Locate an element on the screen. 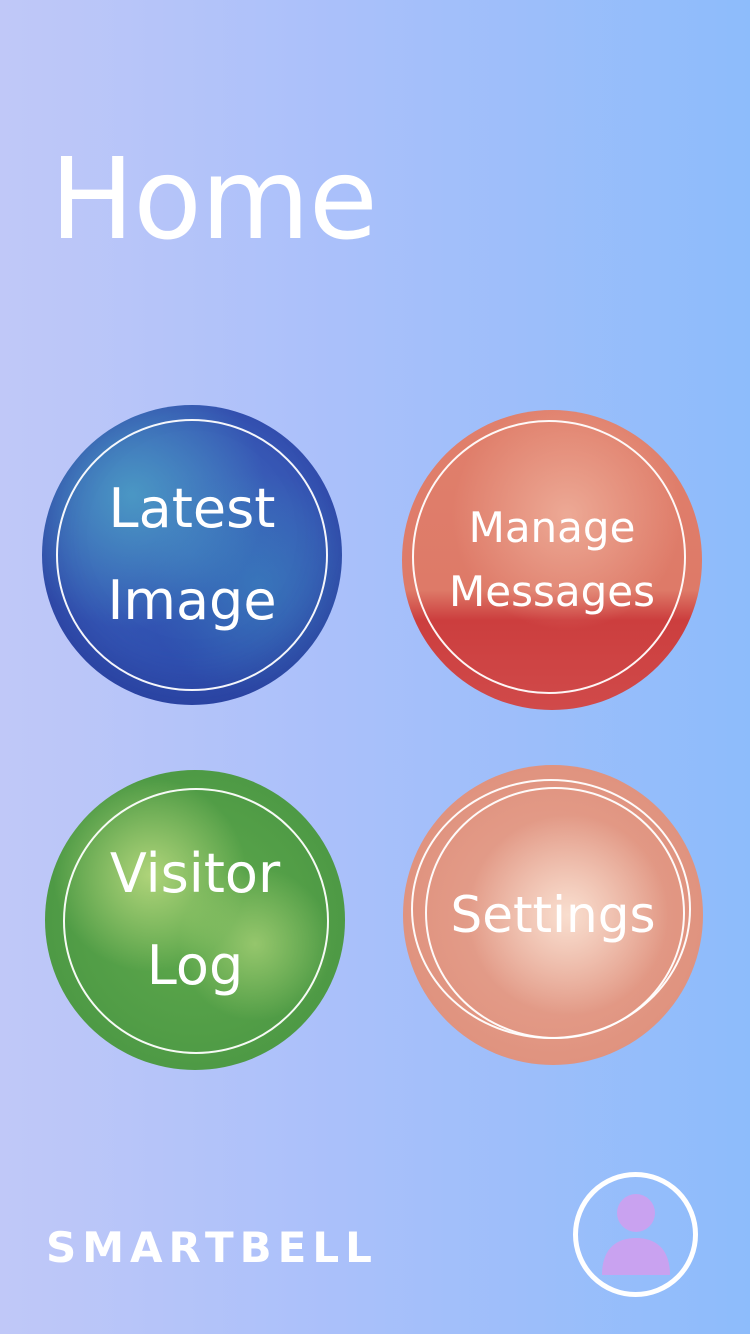  manage-messages-label: Manage Messages is located at coordinates (552, 559).